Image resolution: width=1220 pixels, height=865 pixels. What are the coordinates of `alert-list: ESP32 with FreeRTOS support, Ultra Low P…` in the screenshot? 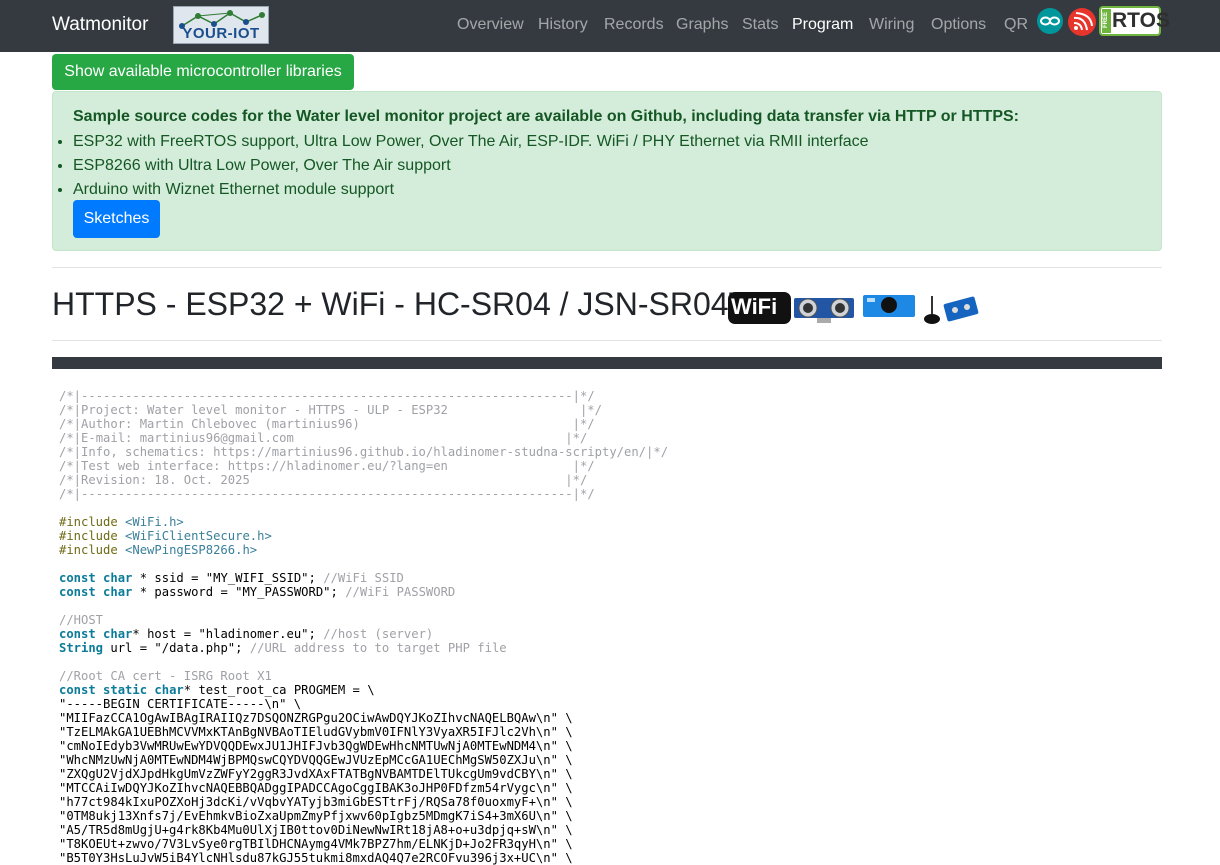 It's located at (461, 166).